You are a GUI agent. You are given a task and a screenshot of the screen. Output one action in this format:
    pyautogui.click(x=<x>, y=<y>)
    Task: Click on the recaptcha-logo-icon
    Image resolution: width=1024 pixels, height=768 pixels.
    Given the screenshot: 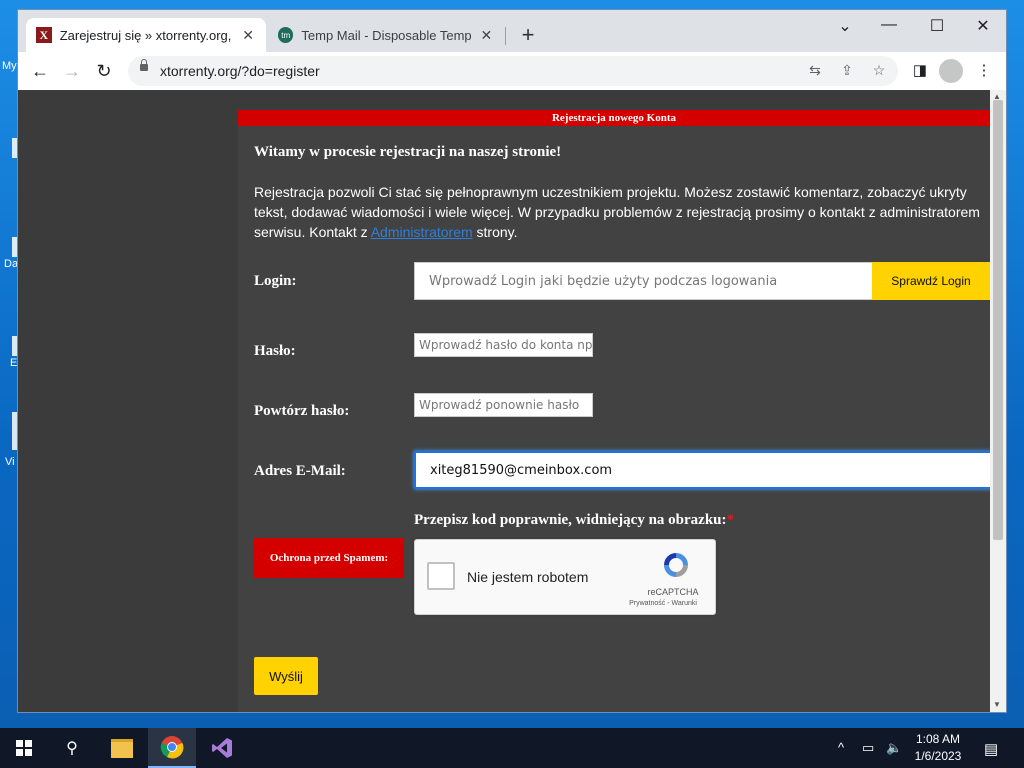 What is the action you would take?
    pyautogui.click(x=676, y=565)
    